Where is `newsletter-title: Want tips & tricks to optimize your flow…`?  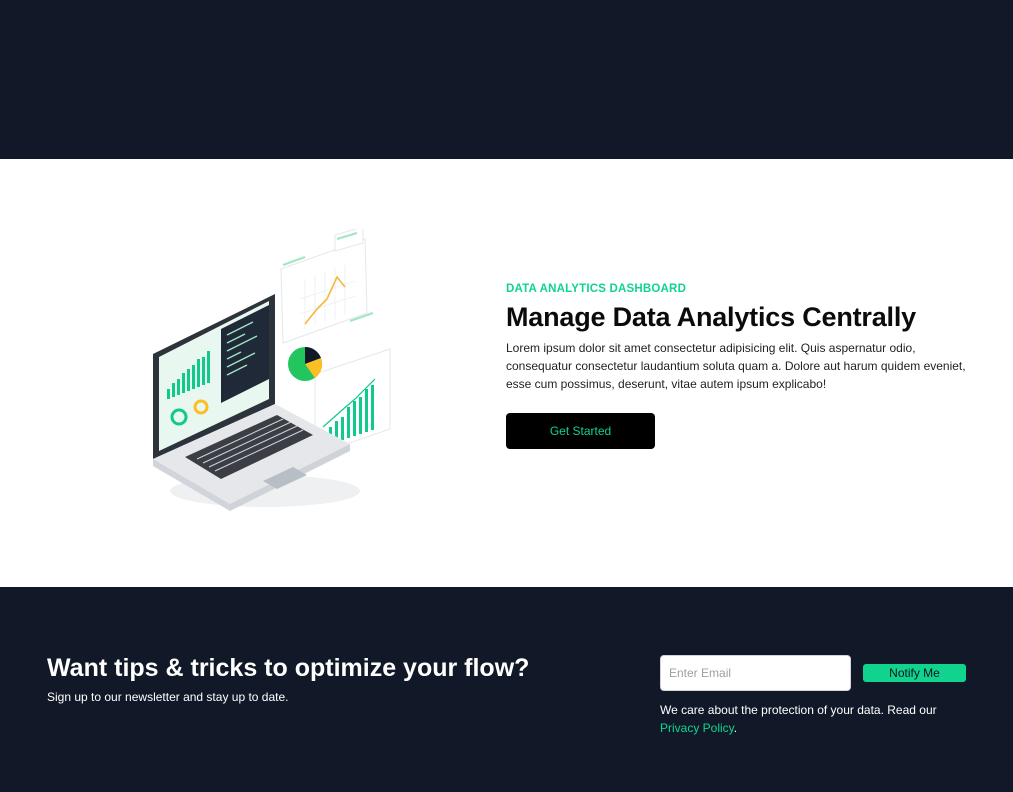 newsletter-title: Want tips & tricks to optimize your flow… is located at coordinates (288, 668).